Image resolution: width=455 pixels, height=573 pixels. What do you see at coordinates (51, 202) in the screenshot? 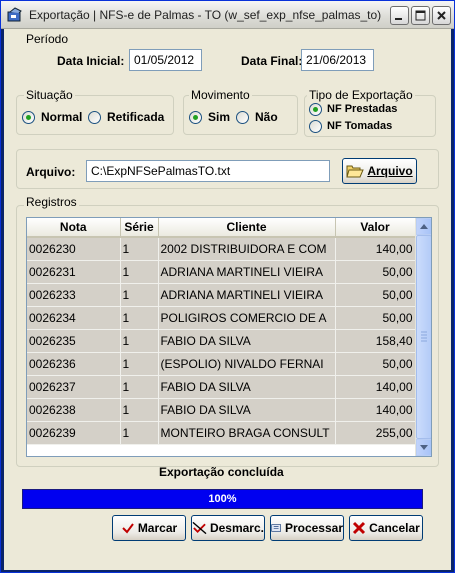
I see `registros-title: Registros` at bounding box center [51, 202].